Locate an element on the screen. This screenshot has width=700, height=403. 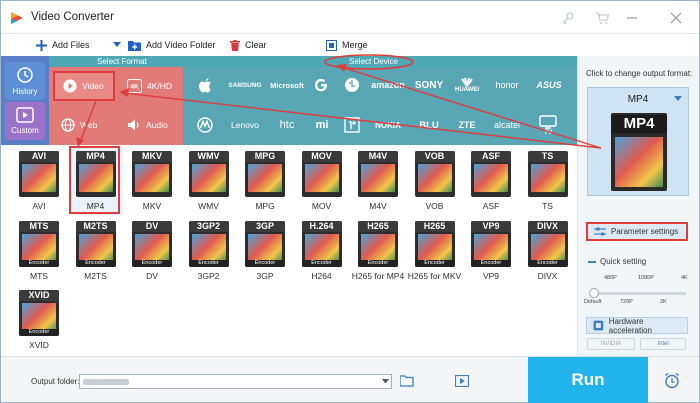
format-label: MOV is located at coordinates (321, 206).